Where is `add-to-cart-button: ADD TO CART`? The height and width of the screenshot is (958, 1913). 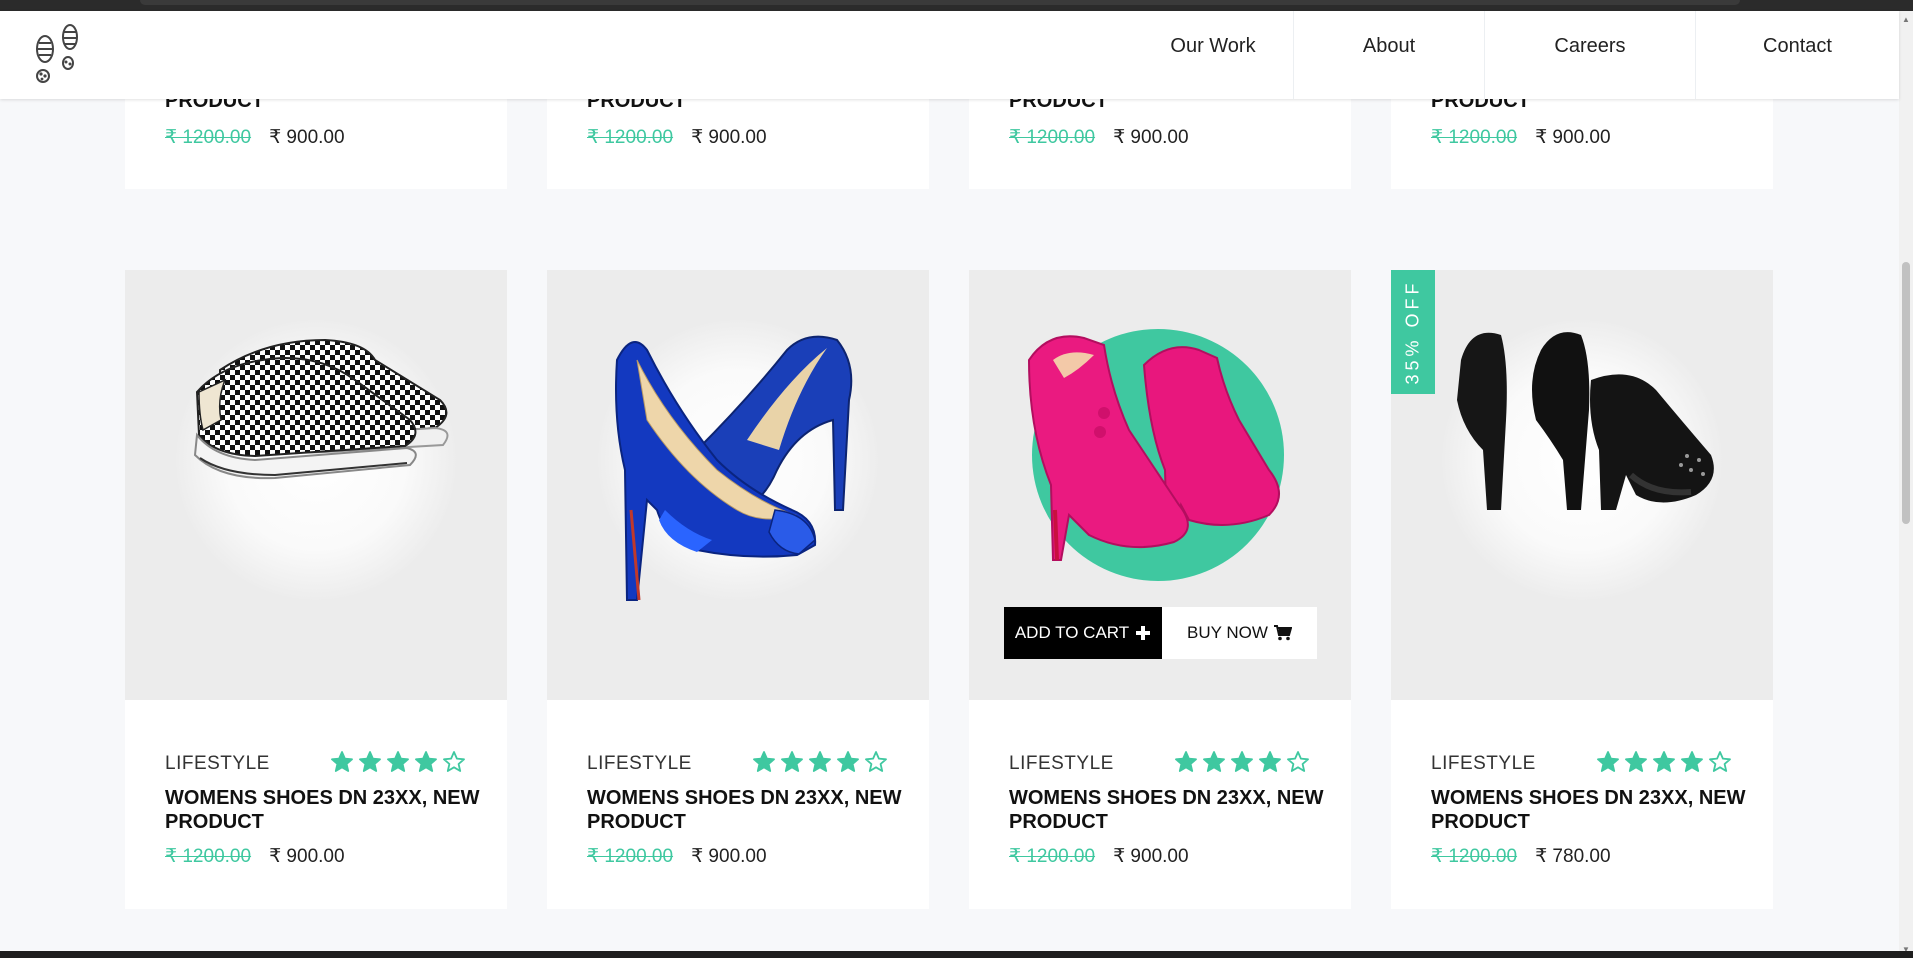
add-to-cart-button: ADD TO CART is located at coordinates (1083, 633).